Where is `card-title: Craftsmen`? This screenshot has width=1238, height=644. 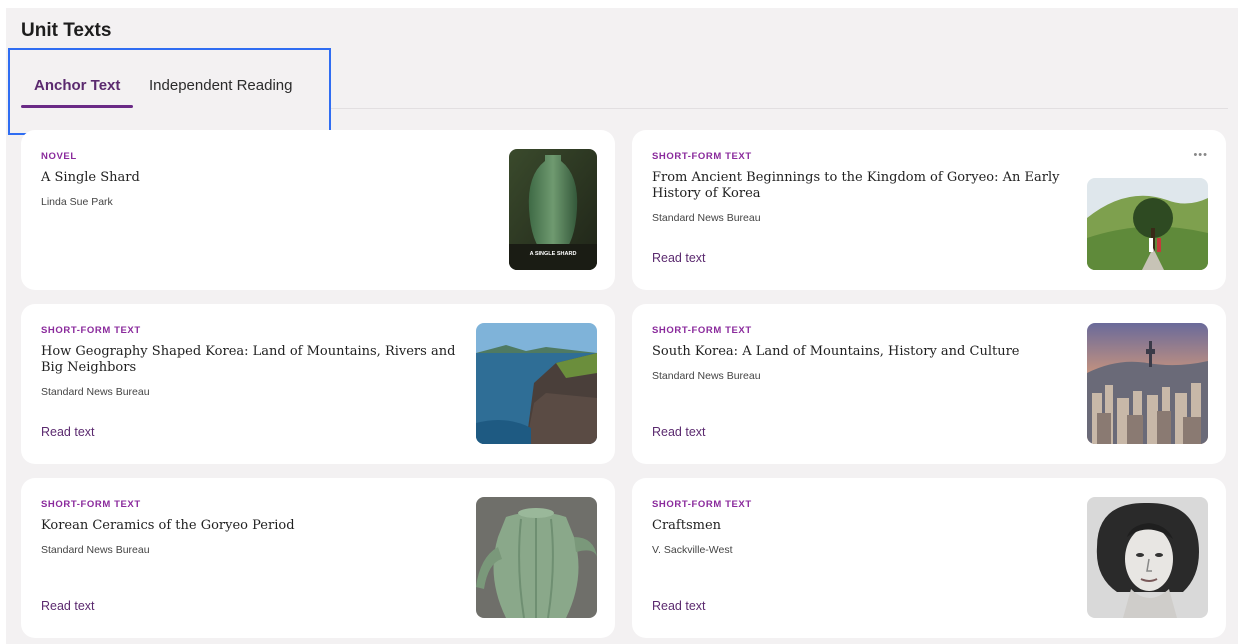
card-title: Craftsmen is located at coordinates (862, 526).